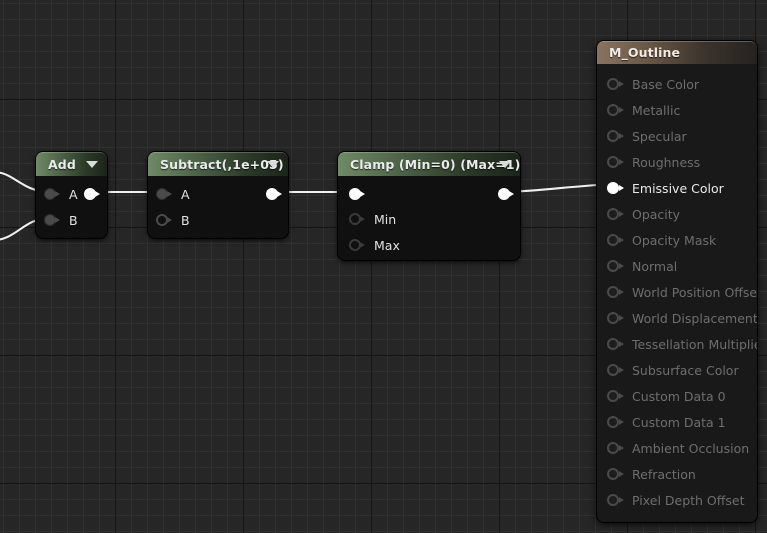  I want to click on material-input-label: Metallic, so click(656, 110).